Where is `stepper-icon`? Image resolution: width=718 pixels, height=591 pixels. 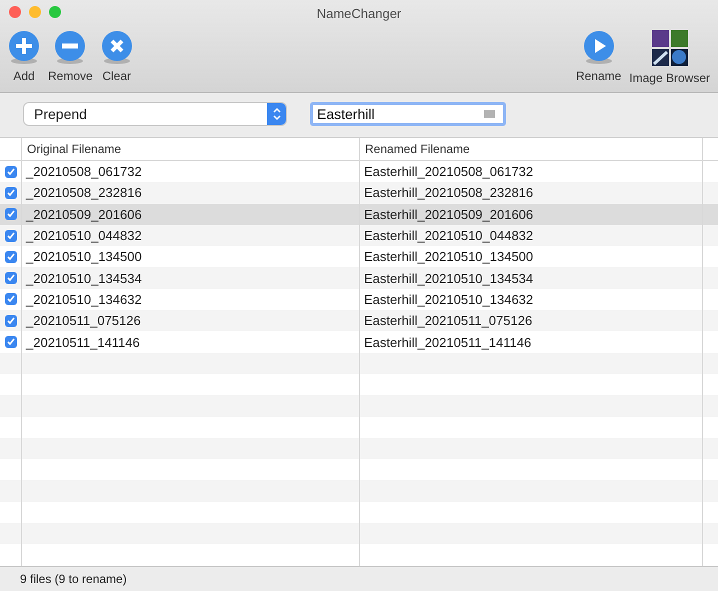
stepper-icon is located at coordinates (276, 114).